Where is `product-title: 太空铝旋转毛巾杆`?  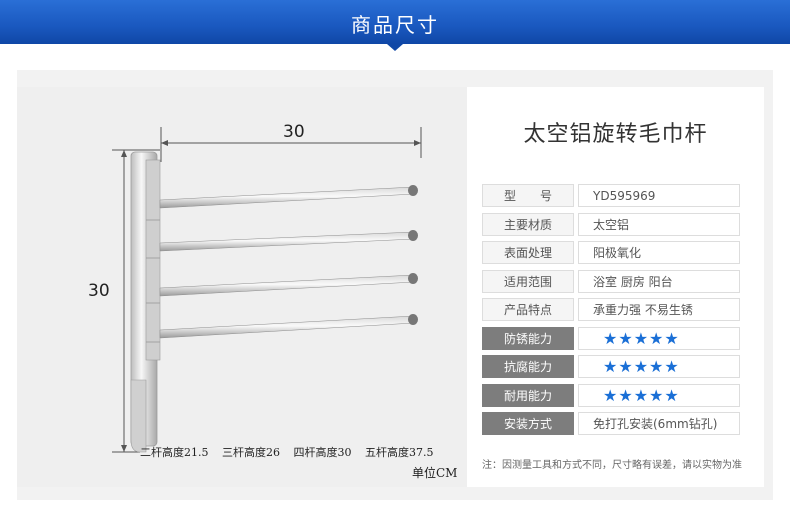 product-title: 太空铝旋转毛巾杆 is located at coordinates (615, 134).